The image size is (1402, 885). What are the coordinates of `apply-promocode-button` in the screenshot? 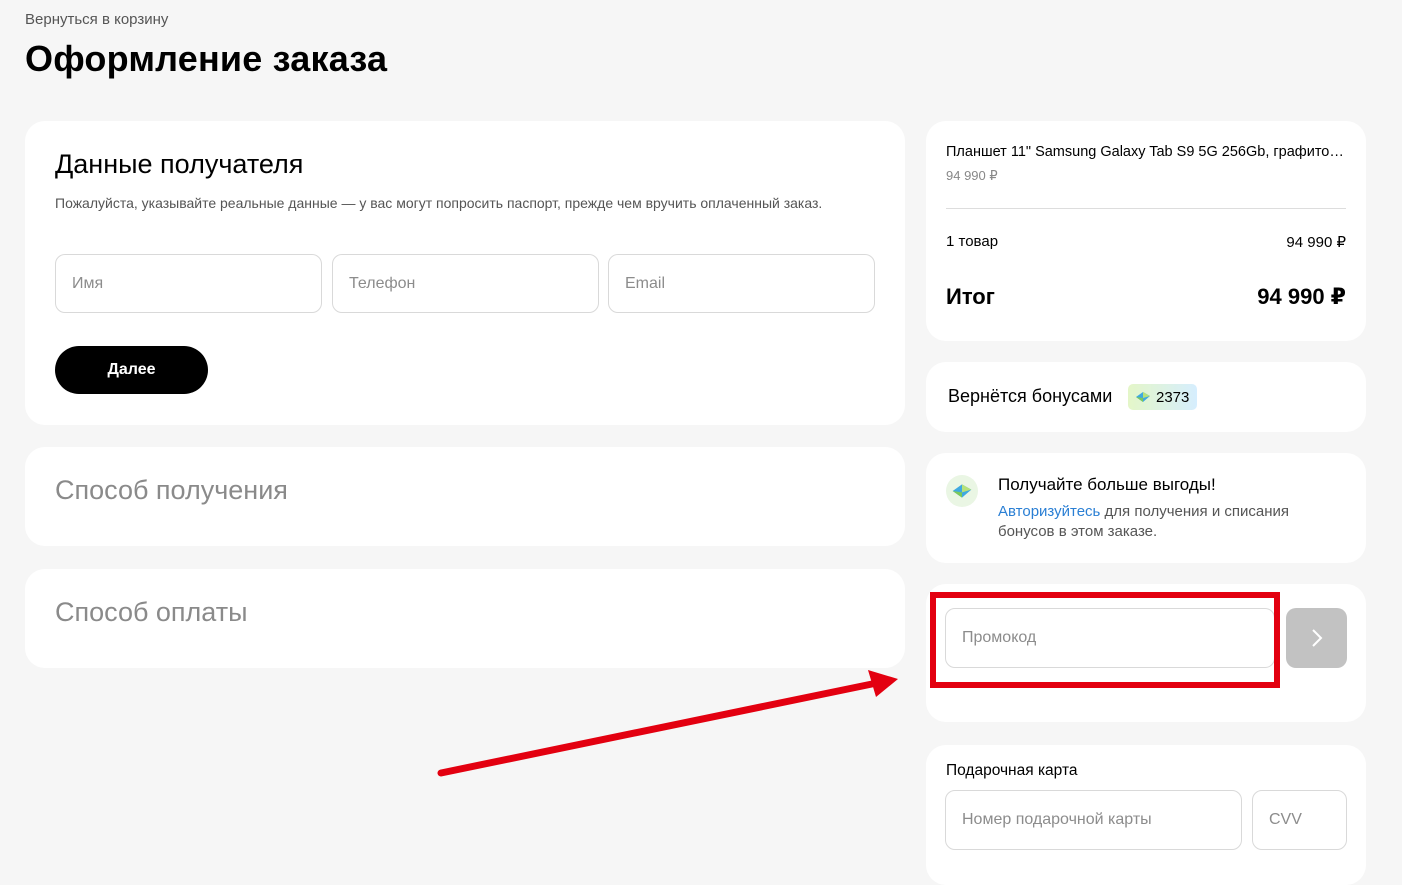 It's located at (1316, 638).